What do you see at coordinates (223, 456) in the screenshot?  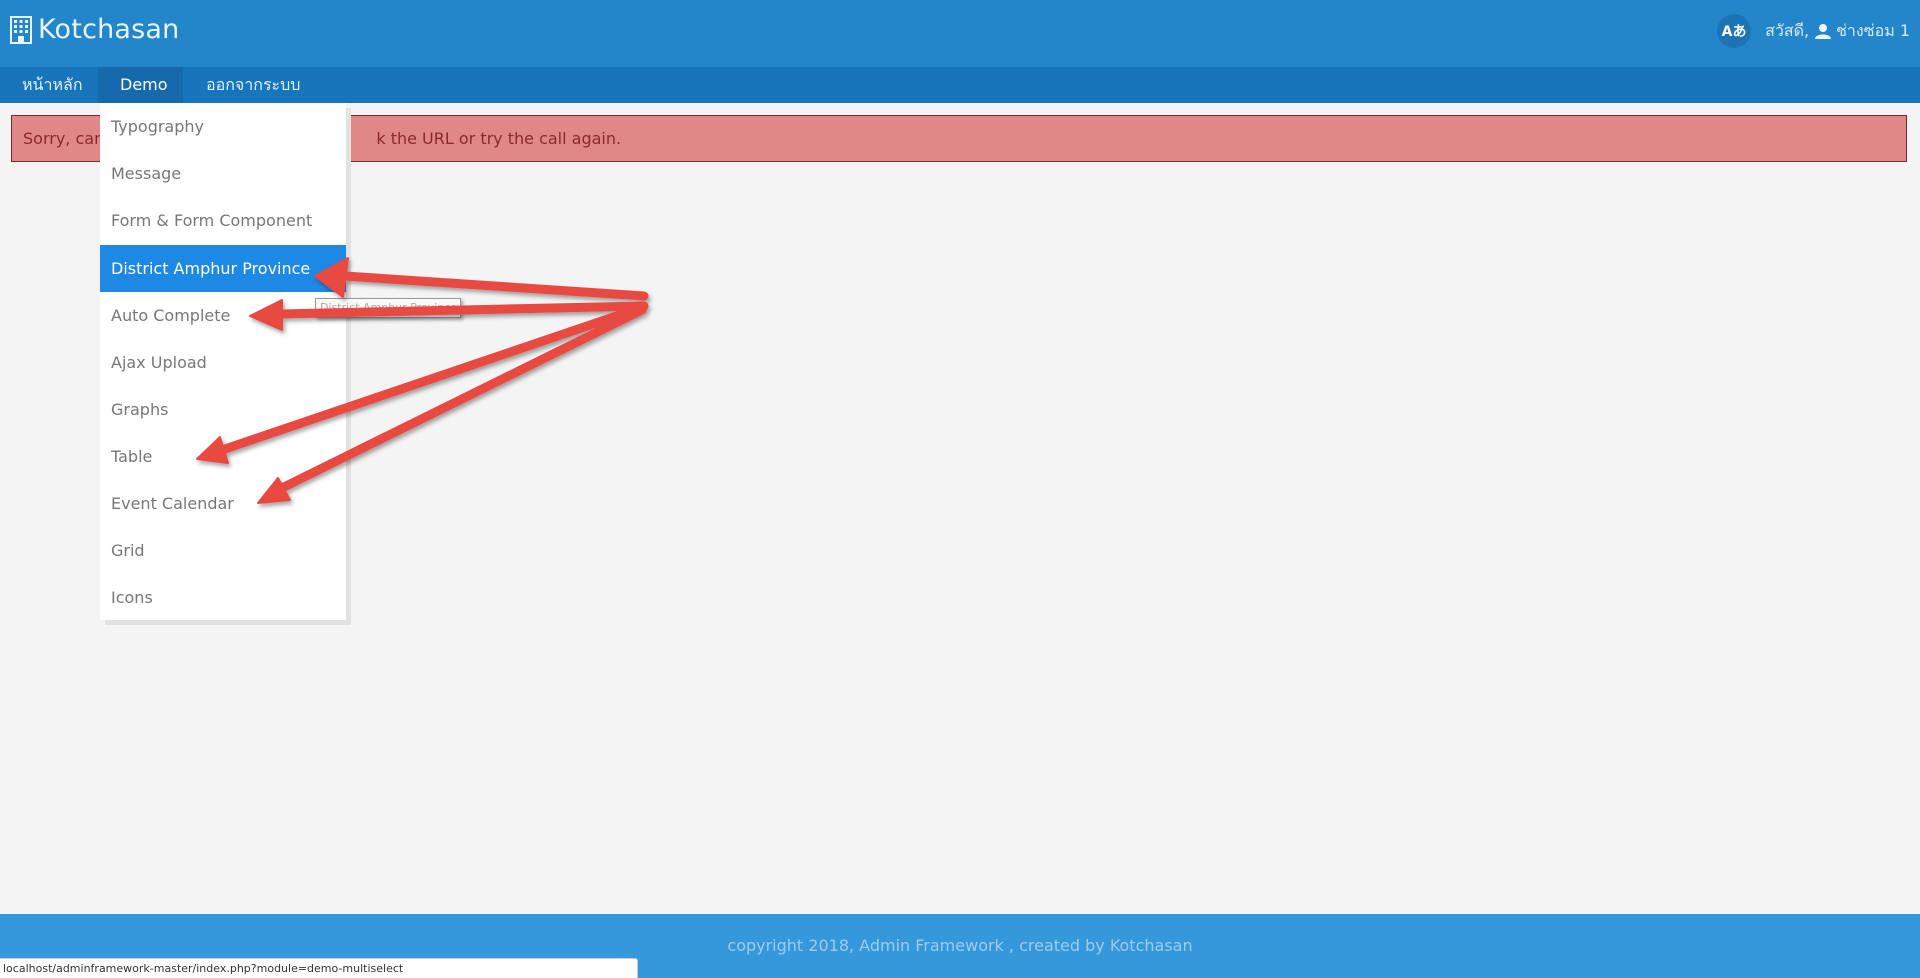 I see `menu-item-table: Table` at bounding box center [223, 456].